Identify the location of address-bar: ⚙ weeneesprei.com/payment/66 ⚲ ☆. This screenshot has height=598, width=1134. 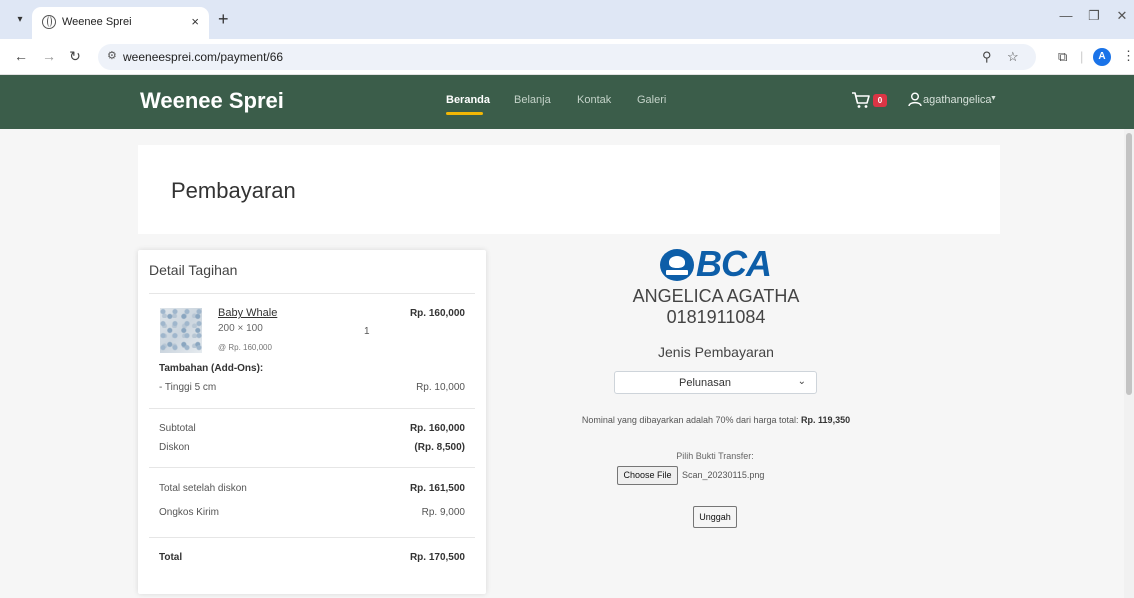
(567, 57).